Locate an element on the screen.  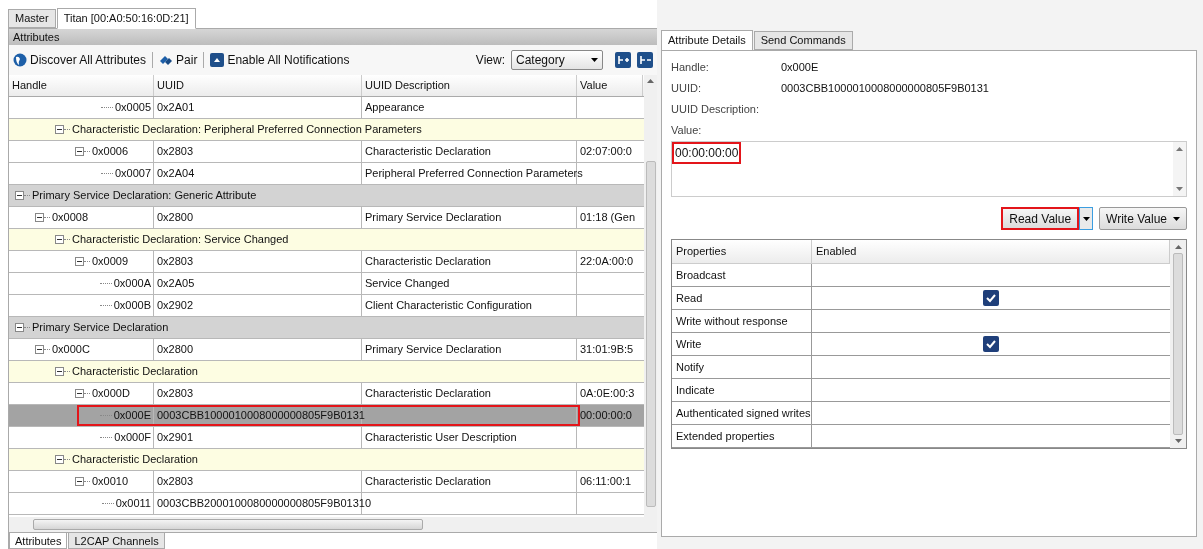
value-cell-text: 00:00:00:0 is located at coordinates (606, 416).